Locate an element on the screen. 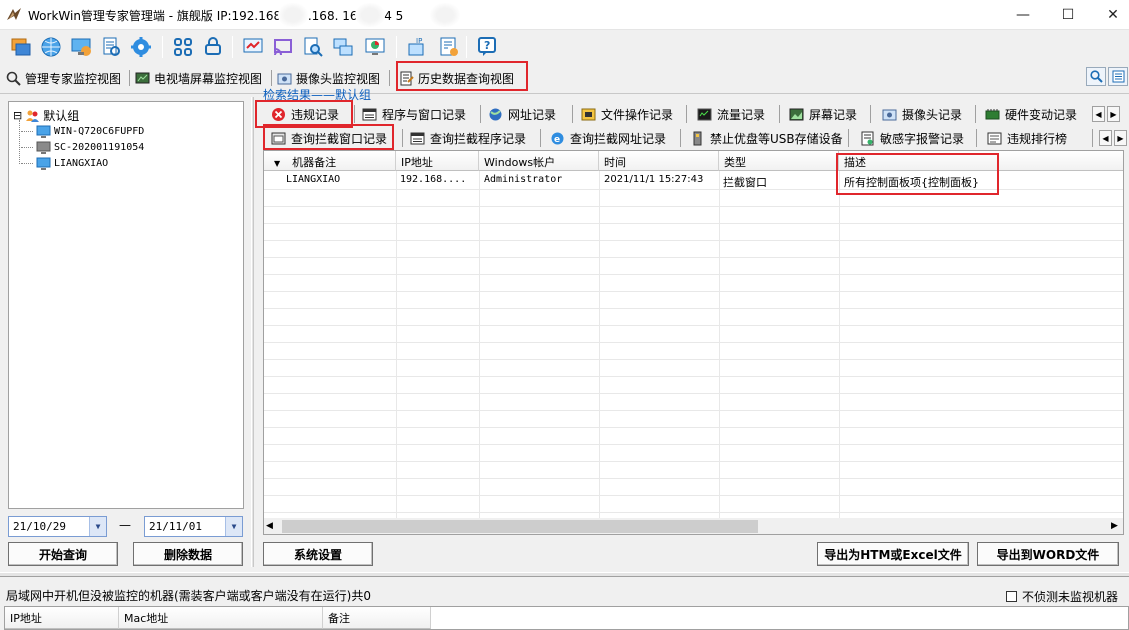 Image resolution: width=1129 pixels, height=630 pixels. tab-hardware-change-records: 硬件变动记录 is located at coordinates (1031, 114).